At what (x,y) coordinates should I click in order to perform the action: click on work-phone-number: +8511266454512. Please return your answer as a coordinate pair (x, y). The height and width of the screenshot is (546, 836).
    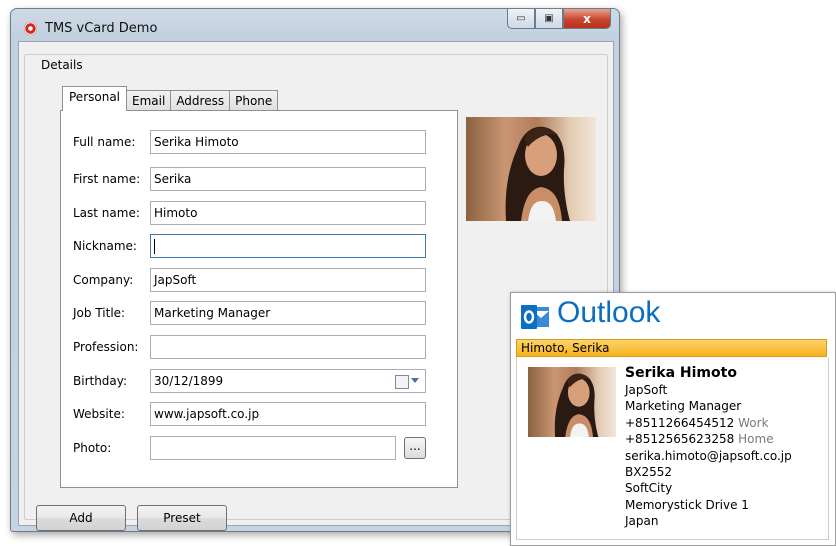
    Looking at the image, I should click on (680, 422).